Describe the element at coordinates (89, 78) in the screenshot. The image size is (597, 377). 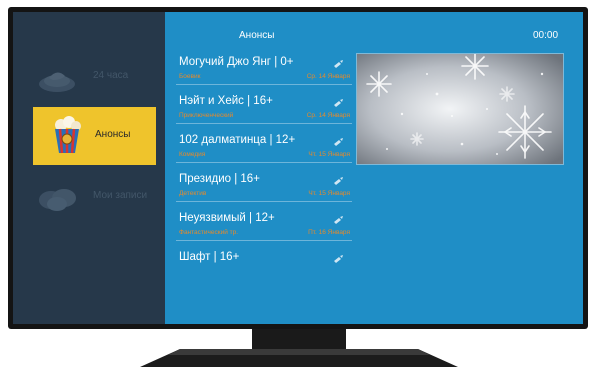
I see `sidebar-item-24h: 24 часа` at that location.